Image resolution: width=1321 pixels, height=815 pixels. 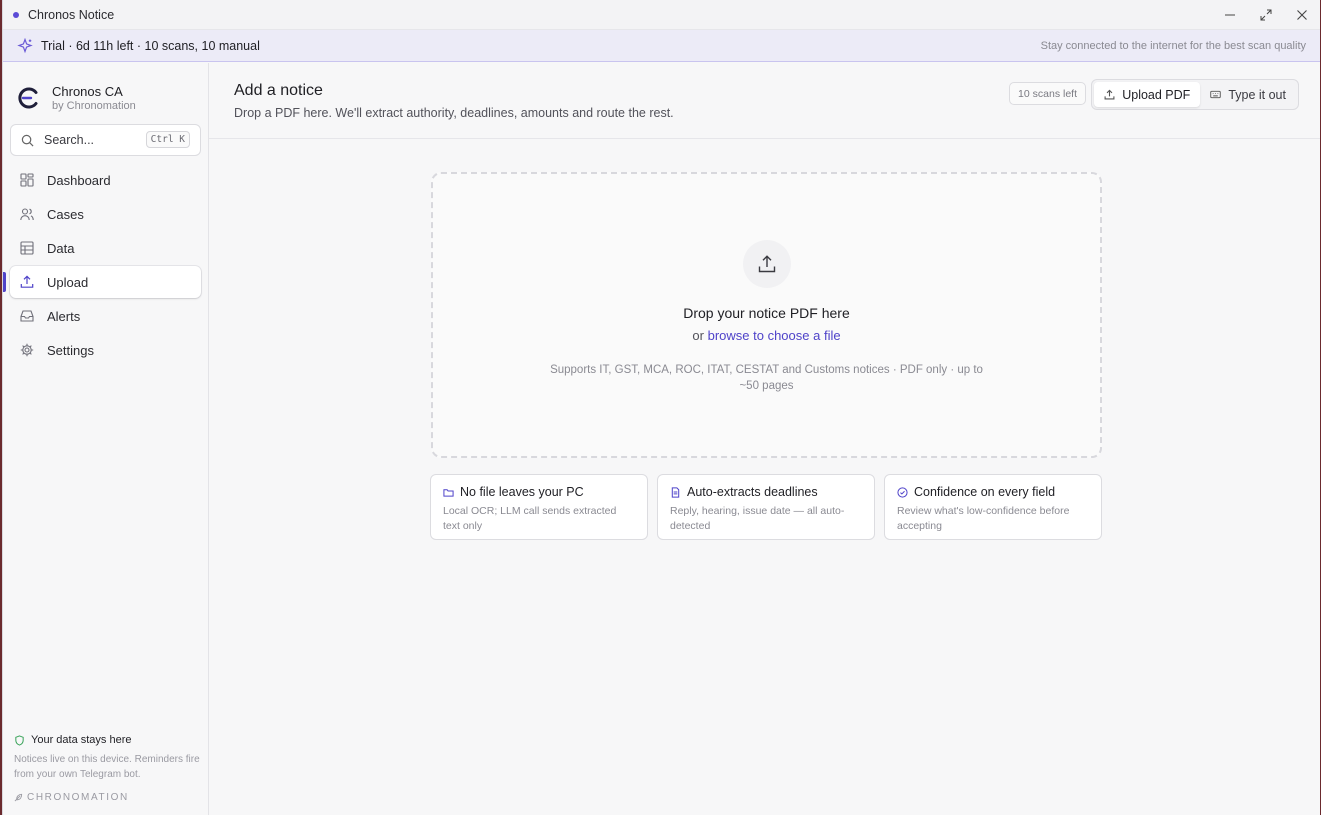 What do you see at coordinates (1047, 93) in the screenshot?
I see `scans-left-badge: 10 scans left` at bounding box center [1047, 93].